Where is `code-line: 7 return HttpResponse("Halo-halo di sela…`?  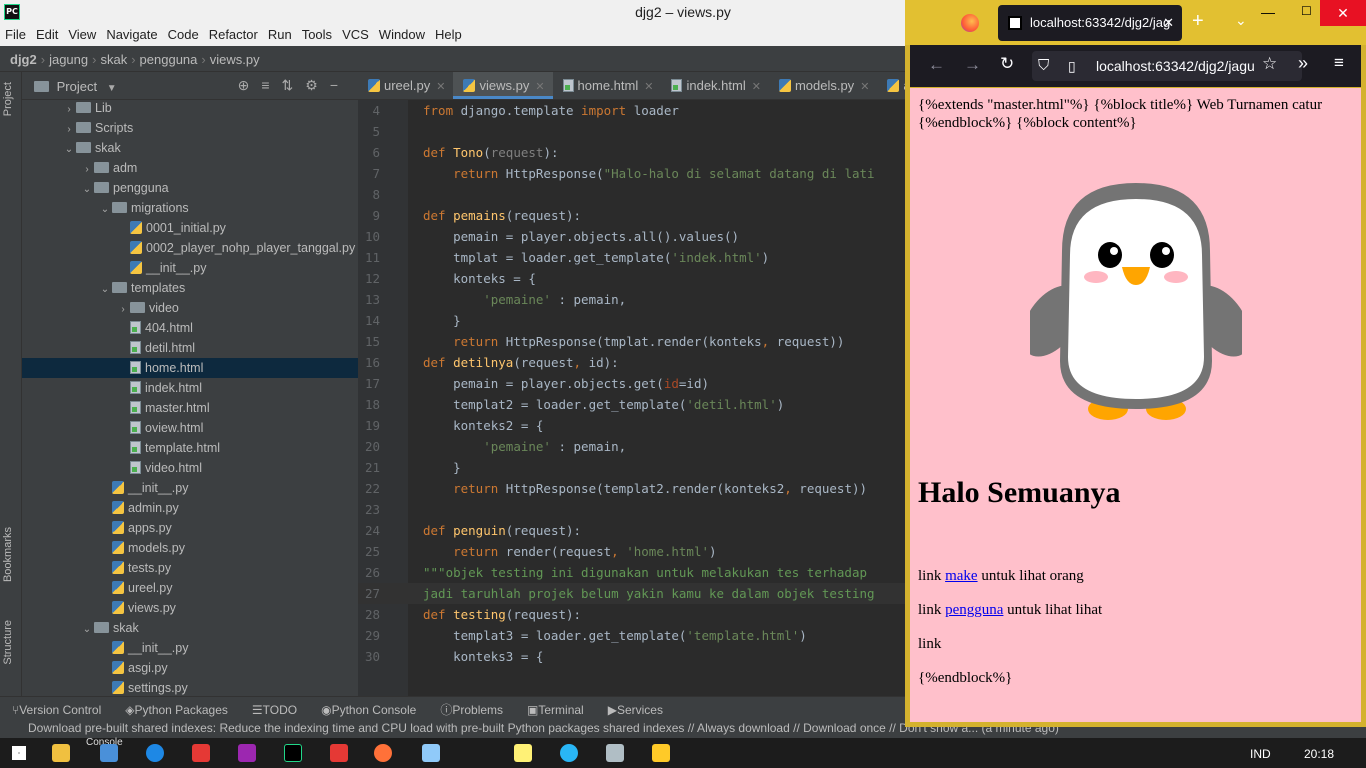 code-line: 7 return HttpResponse("Halo-halo di sela… is located at coordinates (631, 173).